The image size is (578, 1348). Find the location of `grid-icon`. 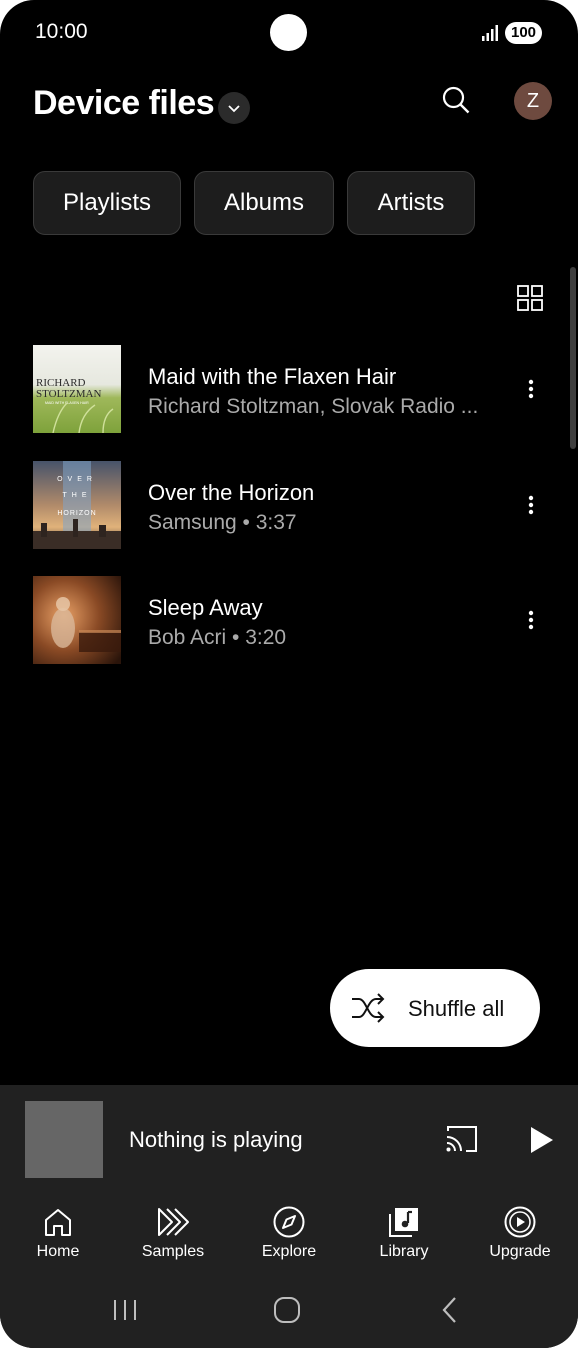

grid-icon is located at coordinates (530, 298).